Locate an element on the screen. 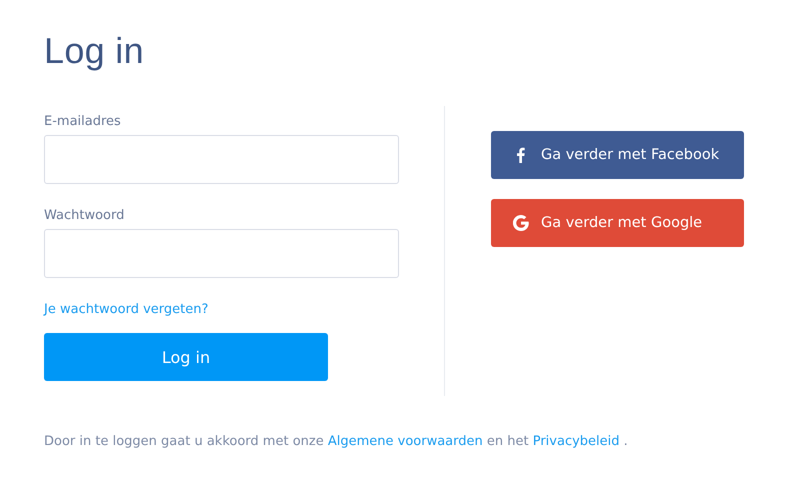 The image size is (786, 495). terms-link: Algemene voorwaarden is located at coordinates (405, 441).